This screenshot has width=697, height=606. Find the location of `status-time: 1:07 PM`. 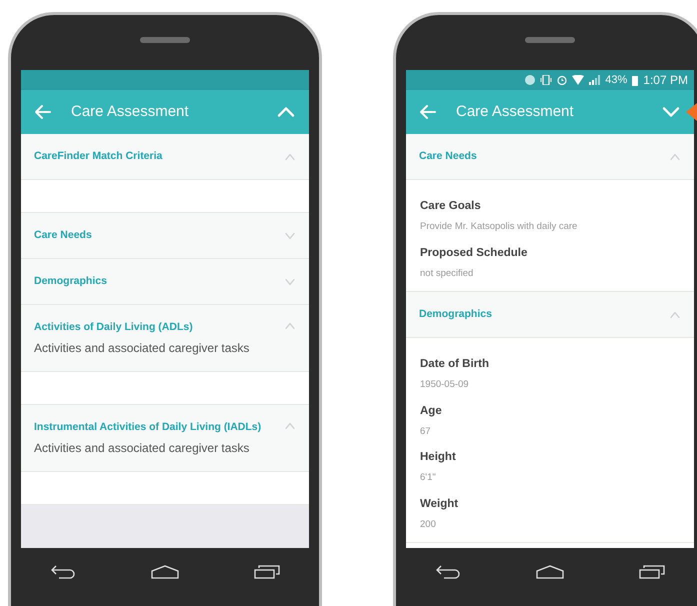

status-time: 1:07 PM is located at coordinates (665, 80).